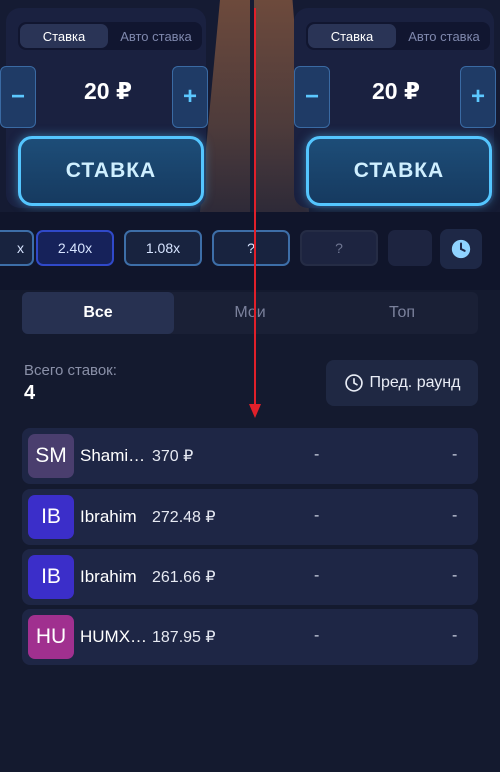  What do you see at coordinates (51, 637) in the screenshot?
I see `avatar: HU` at bounding box center [51, 637].